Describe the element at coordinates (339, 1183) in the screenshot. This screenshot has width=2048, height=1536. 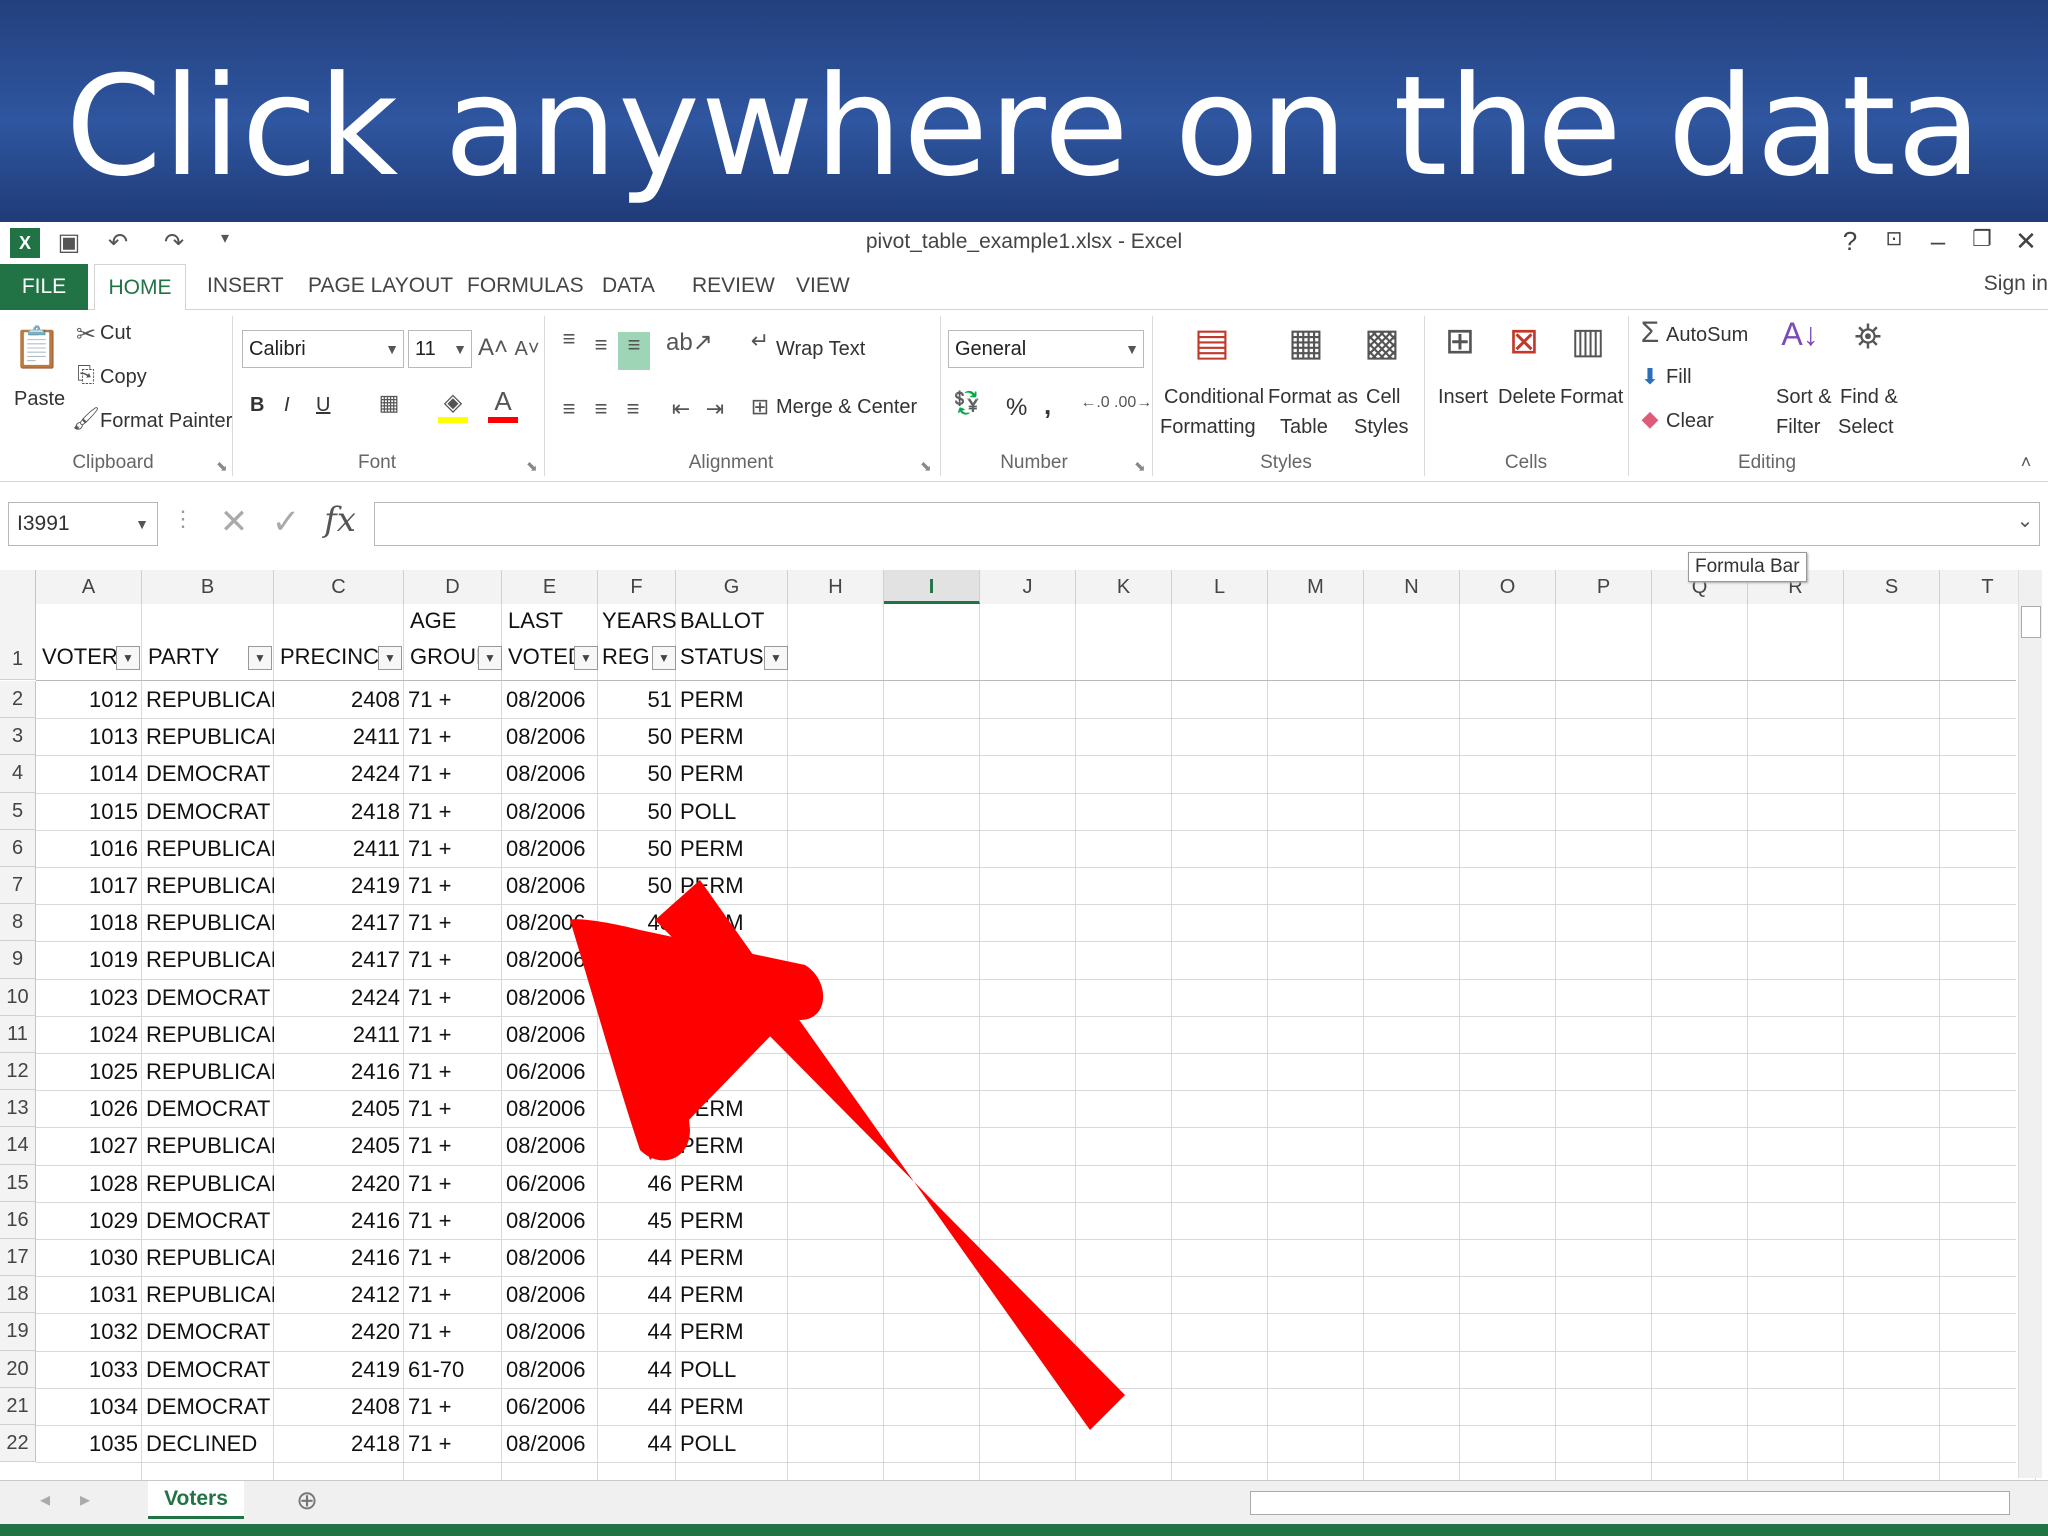
I see `cell-precinct: 2420` at that location.